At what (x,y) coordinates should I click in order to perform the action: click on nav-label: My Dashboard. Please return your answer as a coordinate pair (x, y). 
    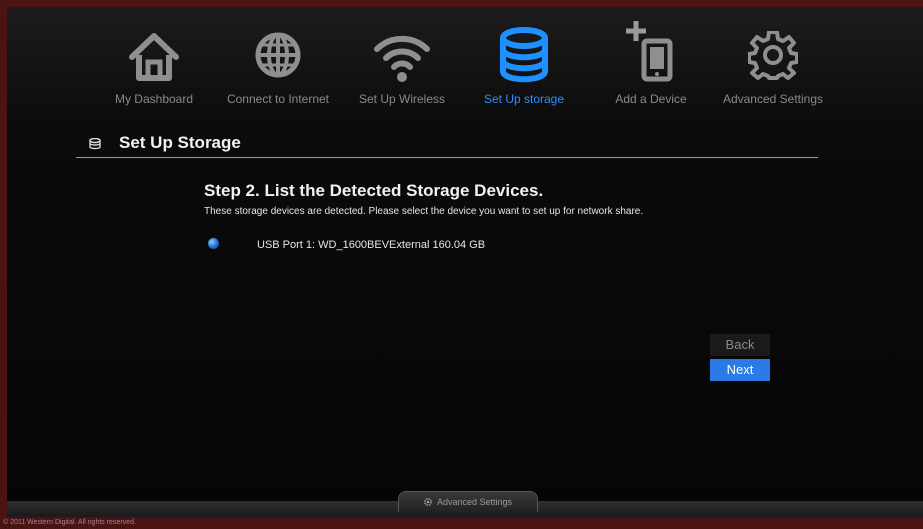
    Looking at the image, I should click on (154, 99).